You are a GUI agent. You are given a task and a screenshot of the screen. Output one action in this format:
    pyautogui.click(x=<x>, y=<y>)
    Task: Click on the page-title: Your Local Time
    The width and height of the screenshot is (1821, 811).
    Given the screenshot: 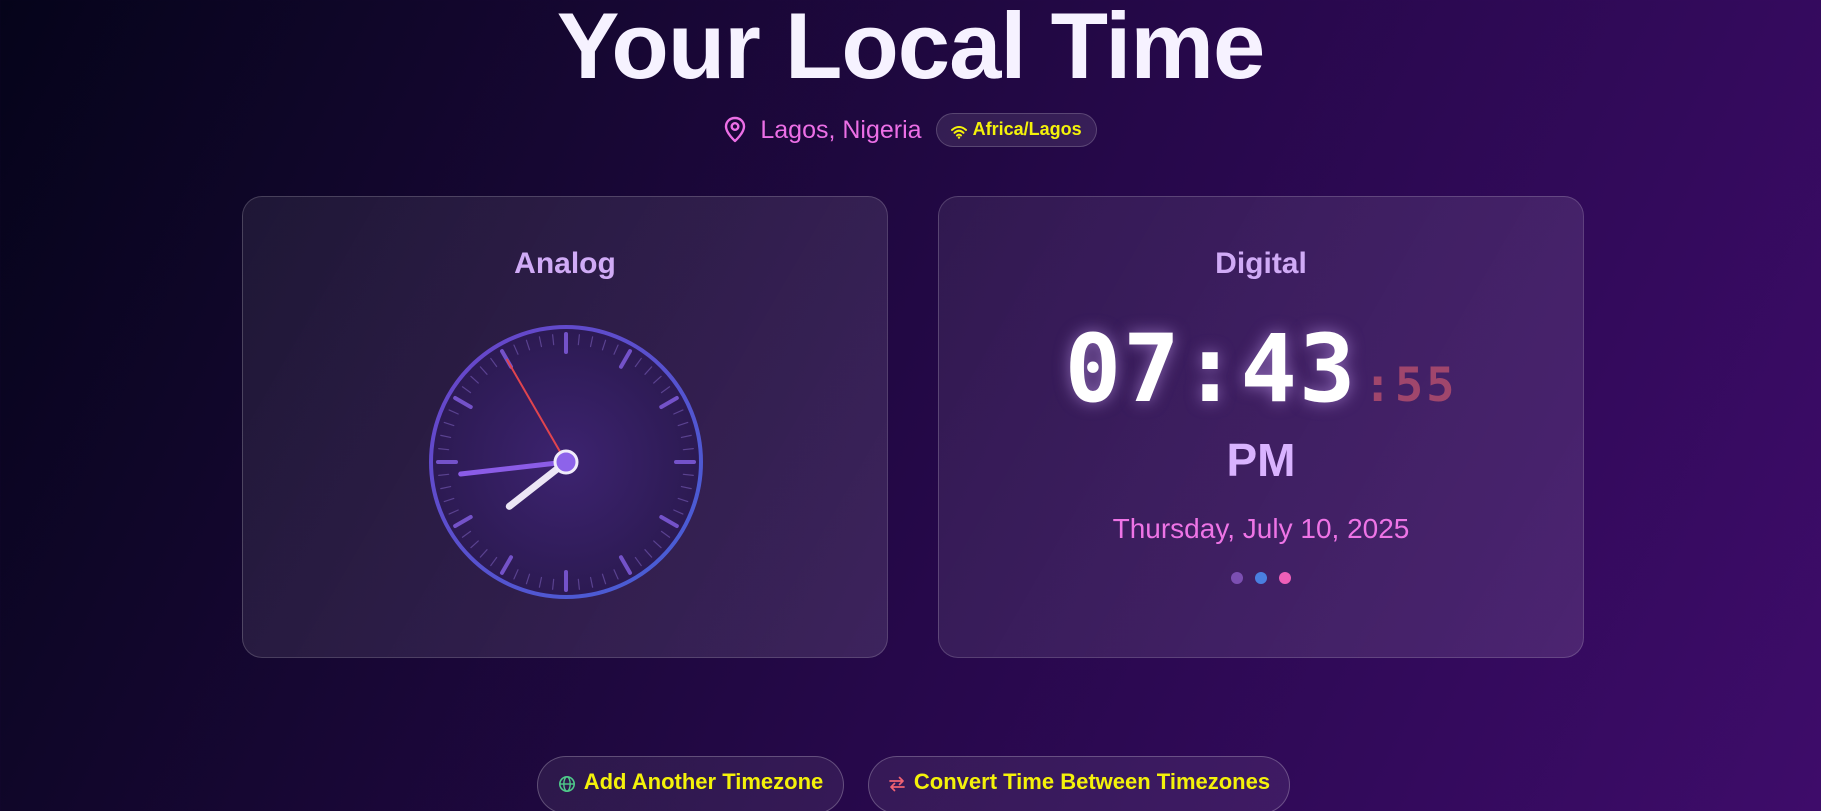 What is the action you would take?
    pyautogui.click(x=911, y=49)
    